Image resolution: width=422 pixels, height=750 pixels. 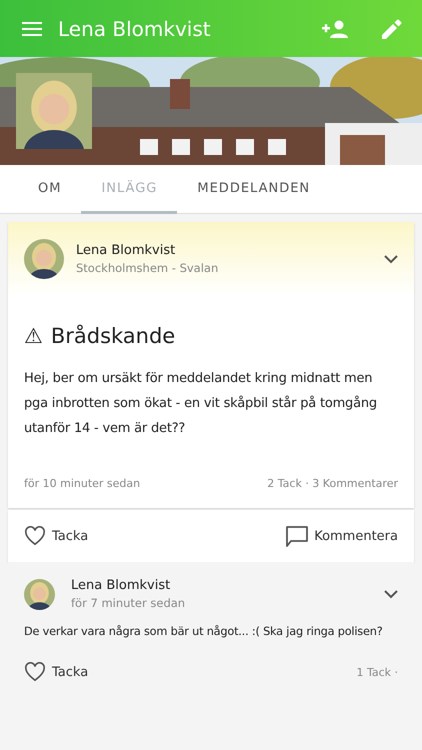 What do you see at coordinates (148, 268) in the screenshot?
I see `group-name: Stockholmshem - Svalan` at bounding box center [148, 268].